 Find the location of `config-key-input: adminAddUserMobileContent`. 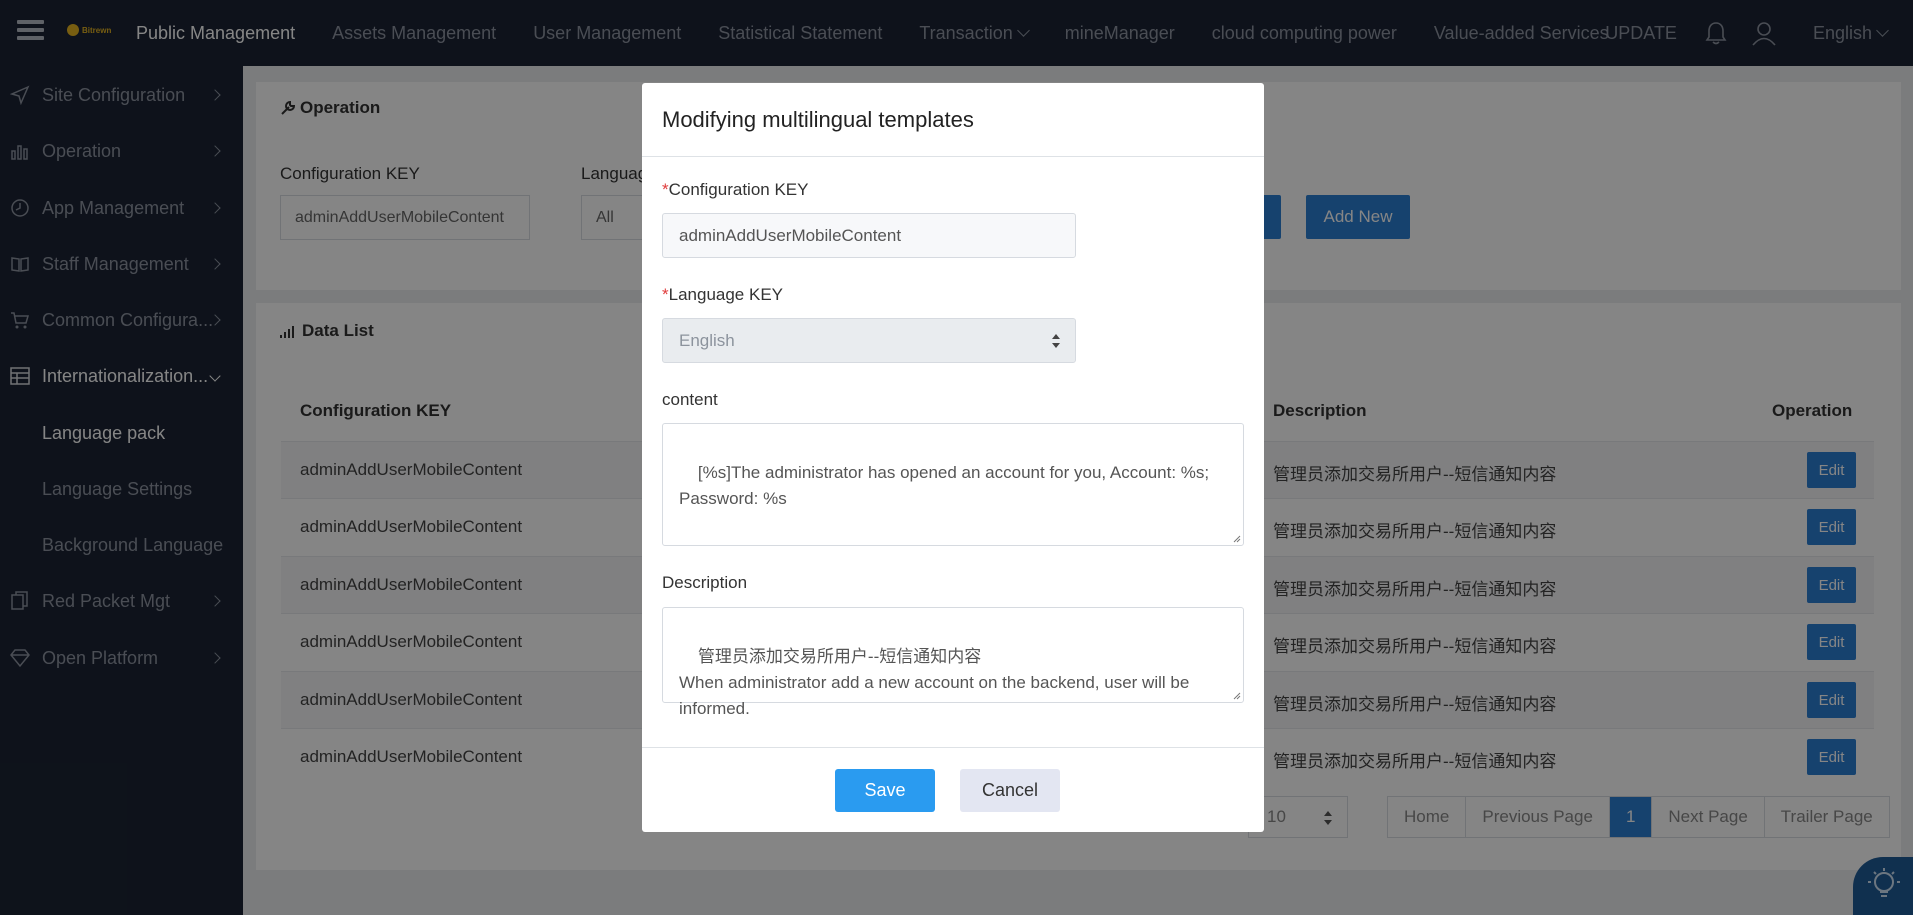

config-key-input: adminAddUserMobileContent is located at coordinates (869, 235).